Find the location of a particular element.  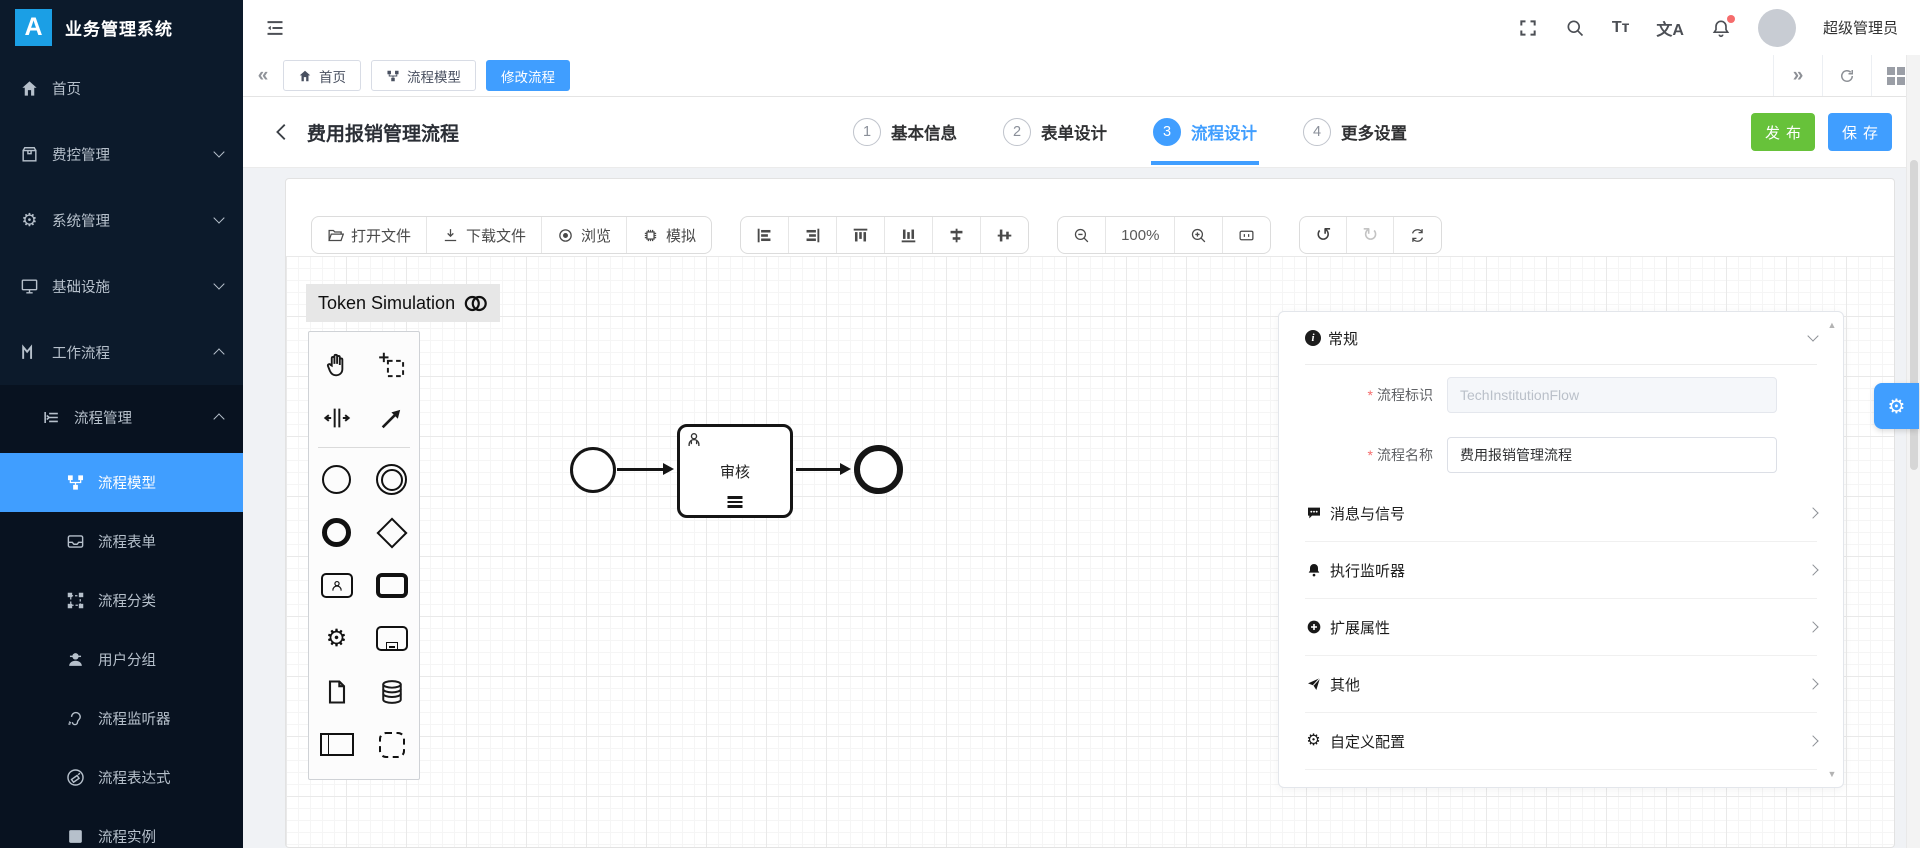

align-bottom-button is located at coordinates (908, 235).